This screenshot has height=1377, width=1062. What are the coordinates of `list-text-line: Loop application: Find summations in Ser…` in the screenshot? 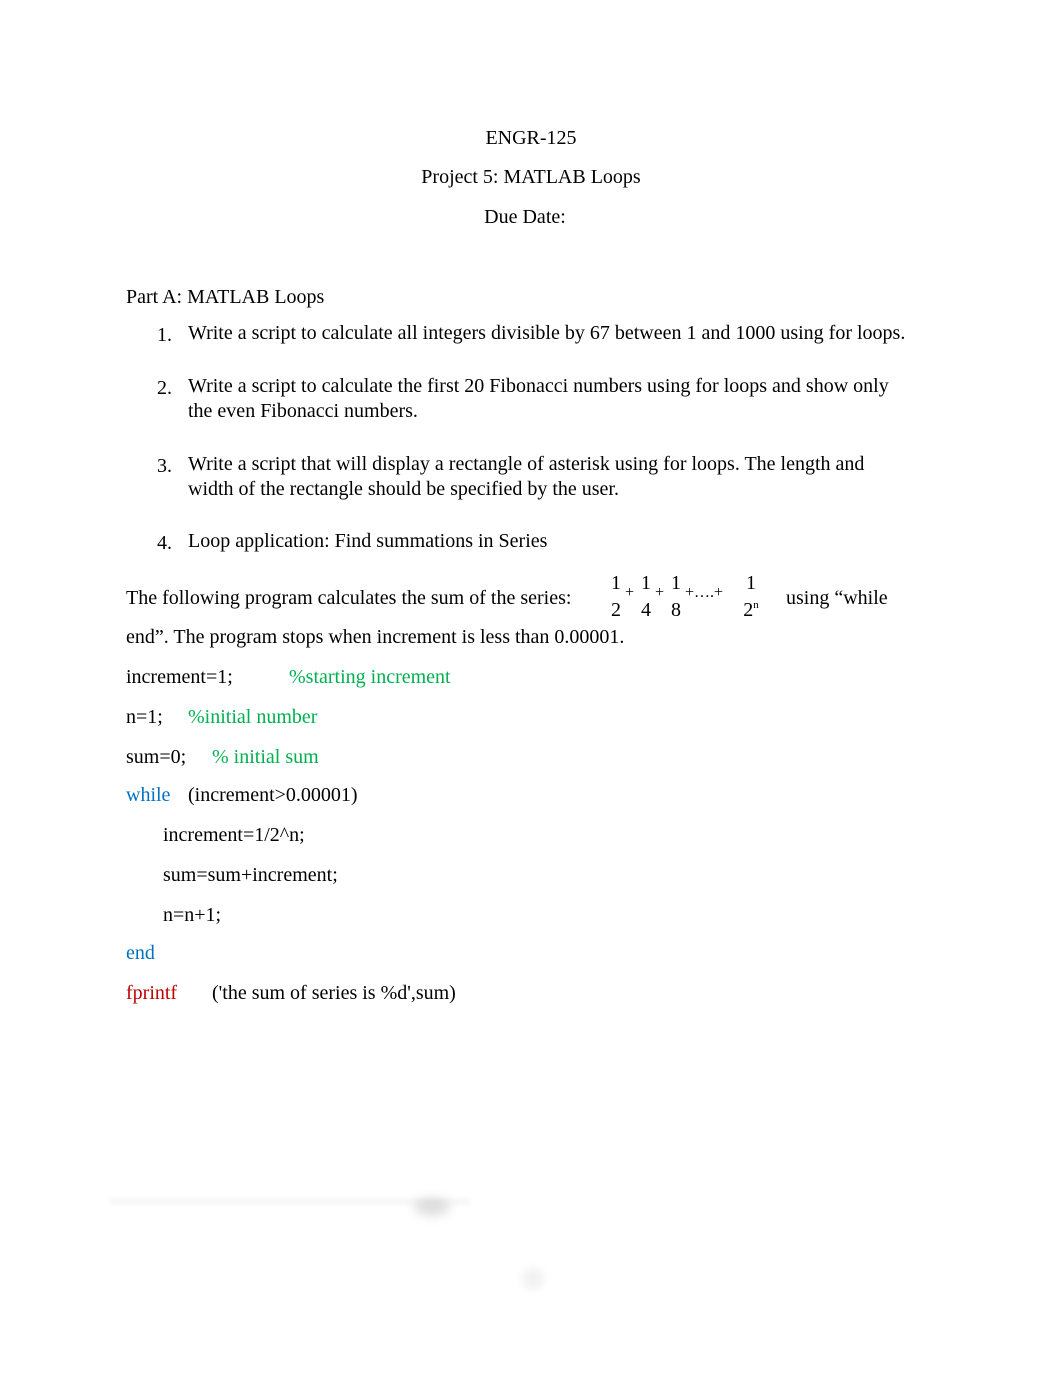 It's located at (368, 541).